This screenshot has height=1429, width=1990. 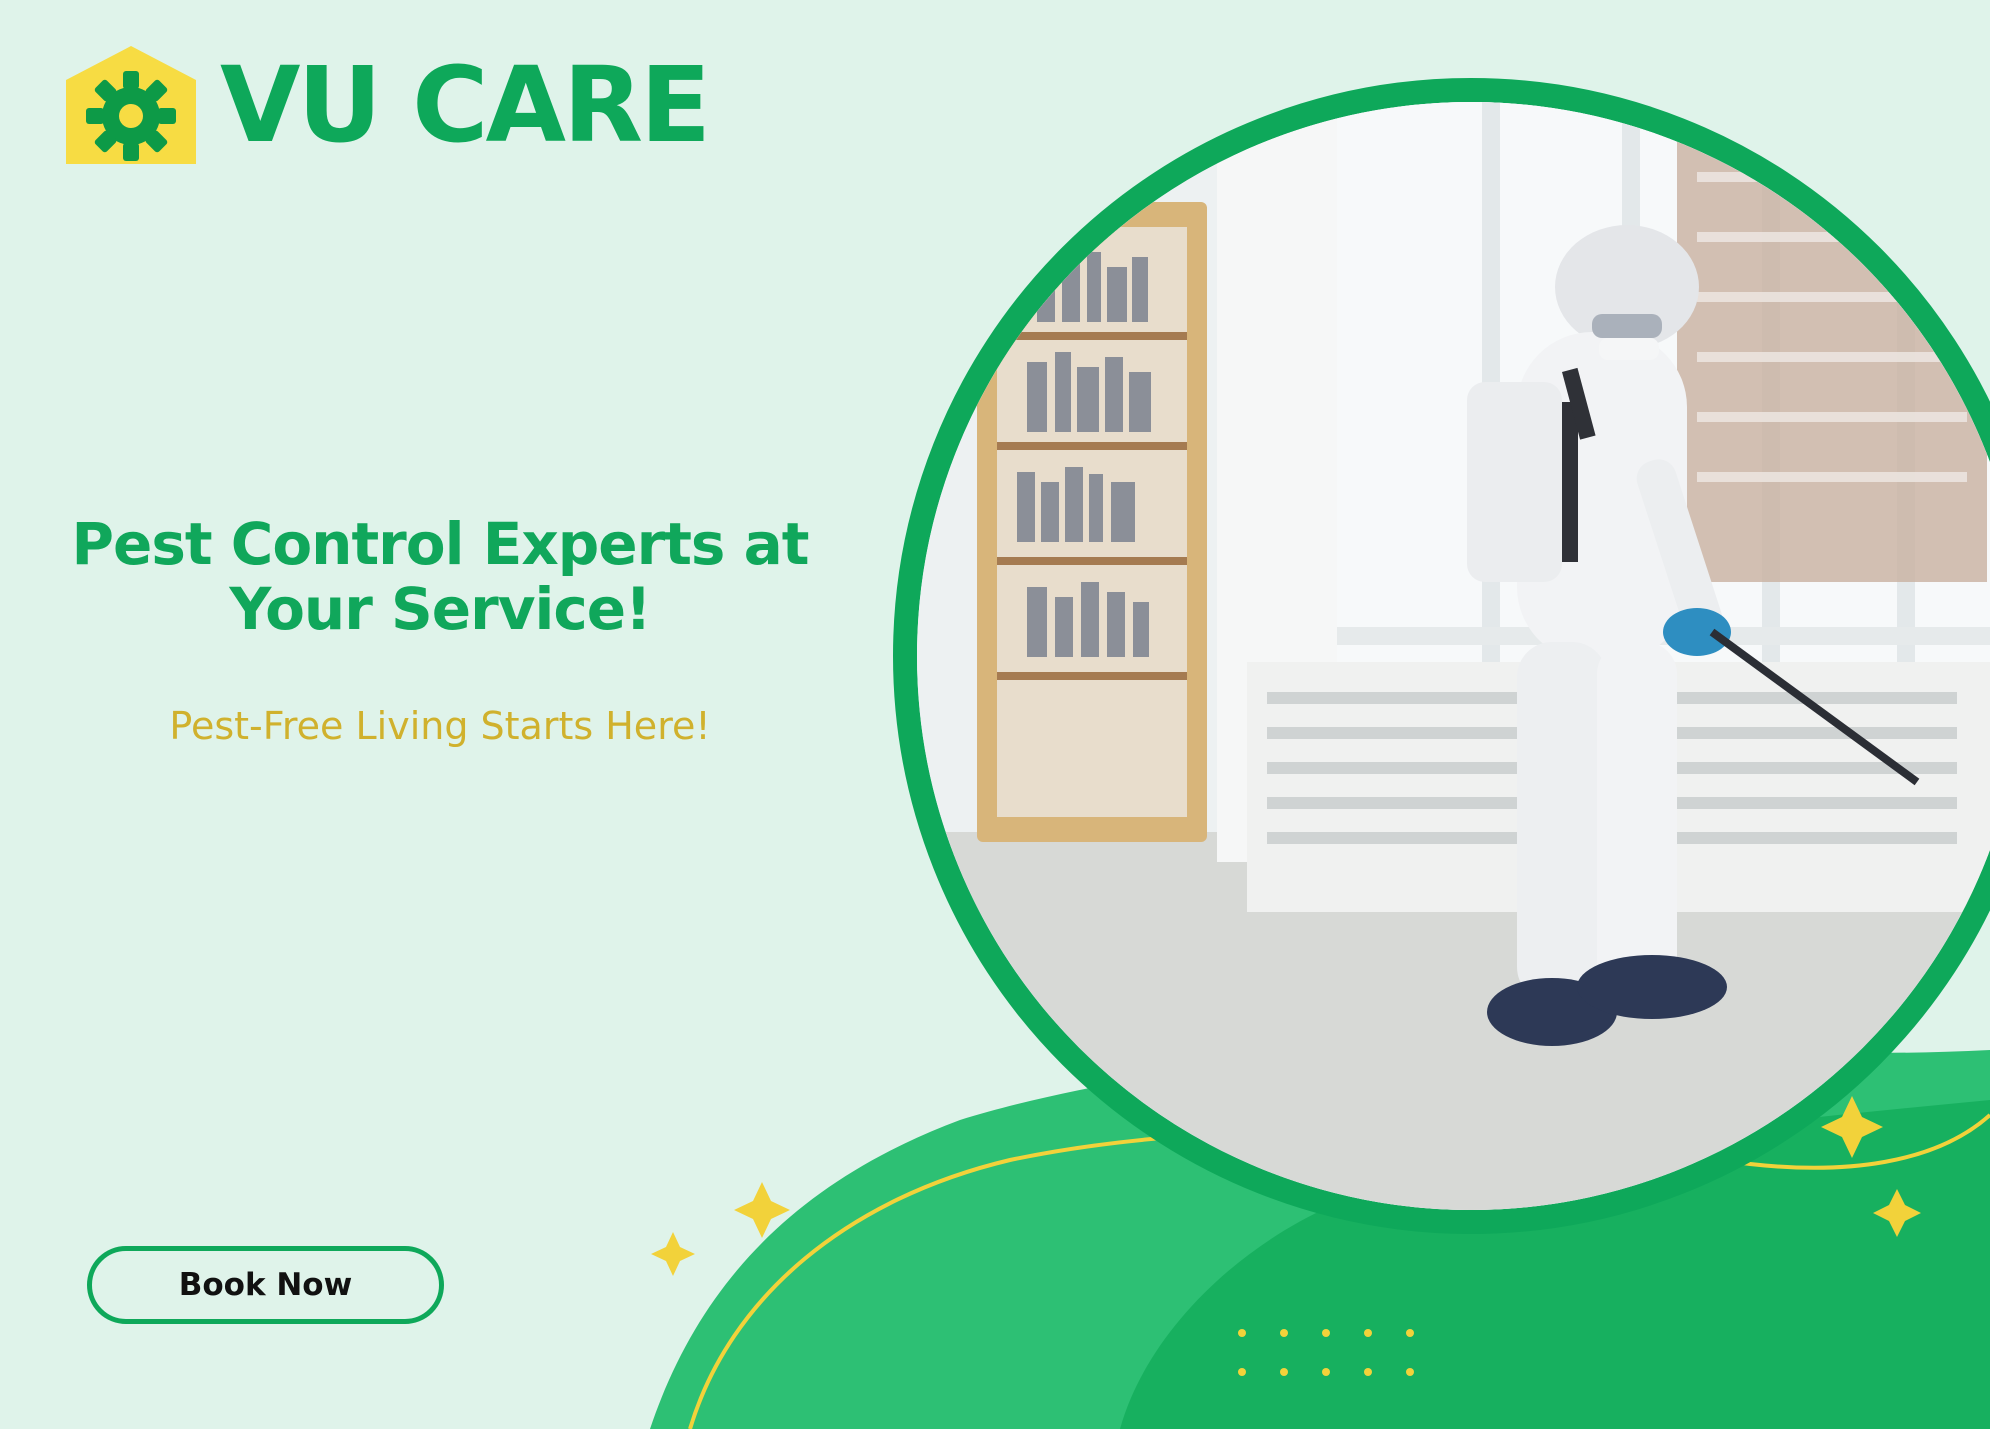 What do you see at coordinates (131, 105) in the screenshot?
I see `house-gear-icon` at bounding box center [131, 105].